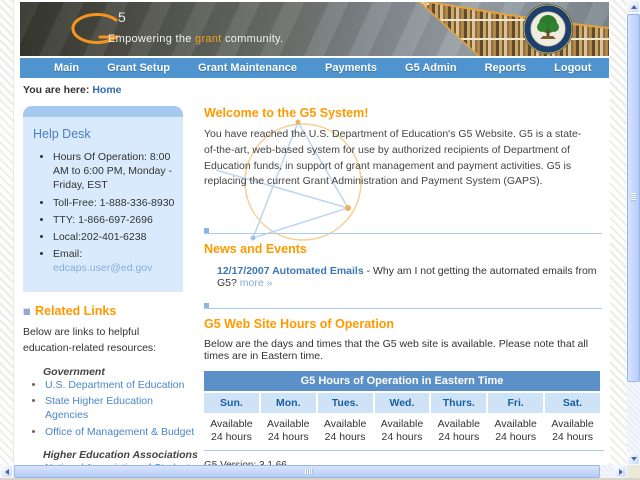  I want to click on nav-item-grant-setup: Grant Setup, so click(138, 68).